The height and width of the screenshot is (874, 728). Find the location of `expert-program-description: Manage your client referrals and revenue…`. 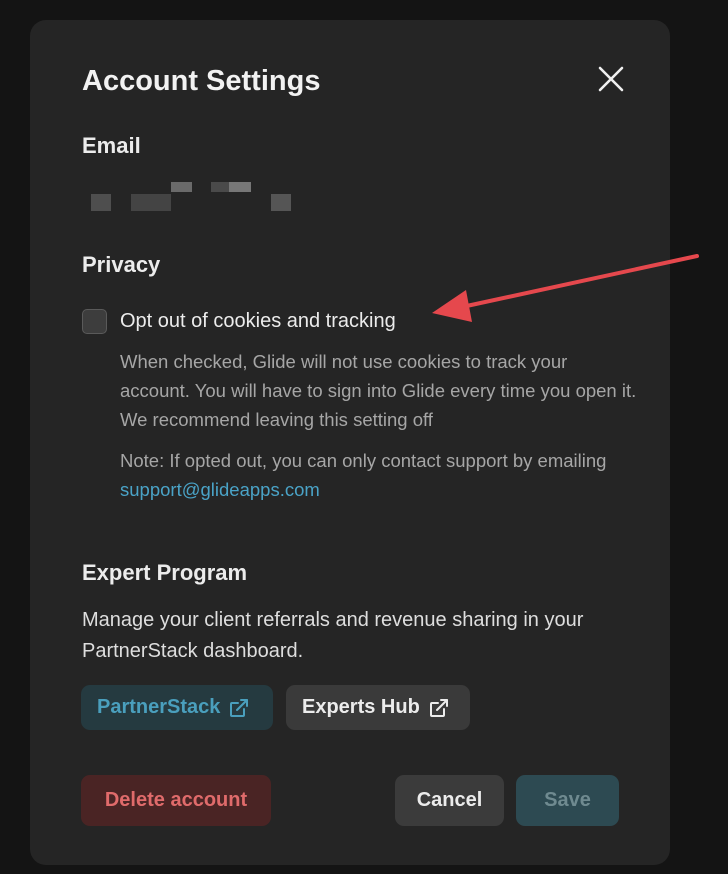

expert-program-description: Manage your client referrals and revenue… is located at coordinates (333, 635).